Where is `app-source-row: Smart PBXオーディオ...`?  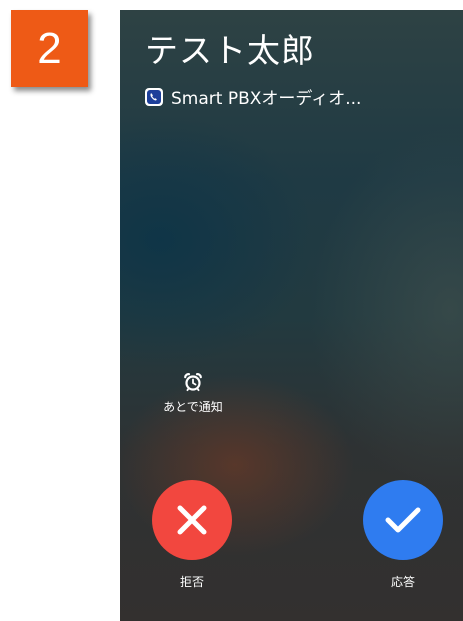
app-source-row: Smart PBXオーディオ... is located at coordinates (253, 96).